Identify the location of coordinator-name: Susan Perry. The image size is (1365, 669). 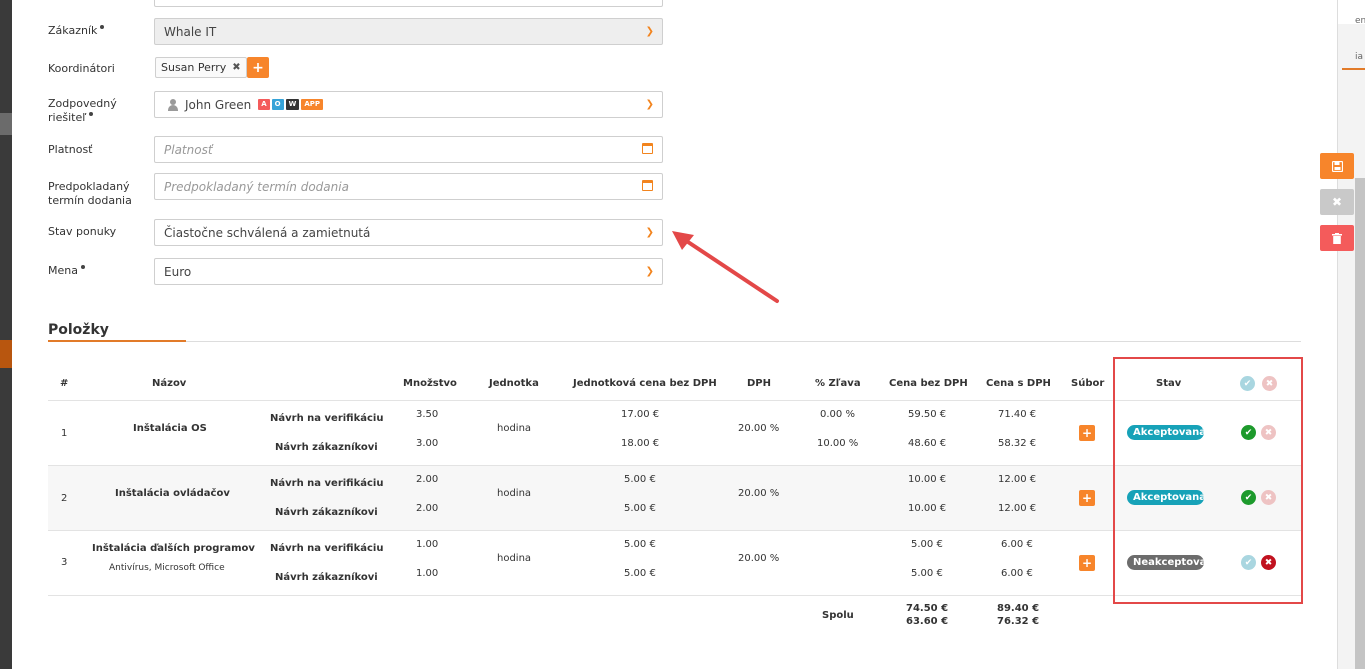
(194, 67).